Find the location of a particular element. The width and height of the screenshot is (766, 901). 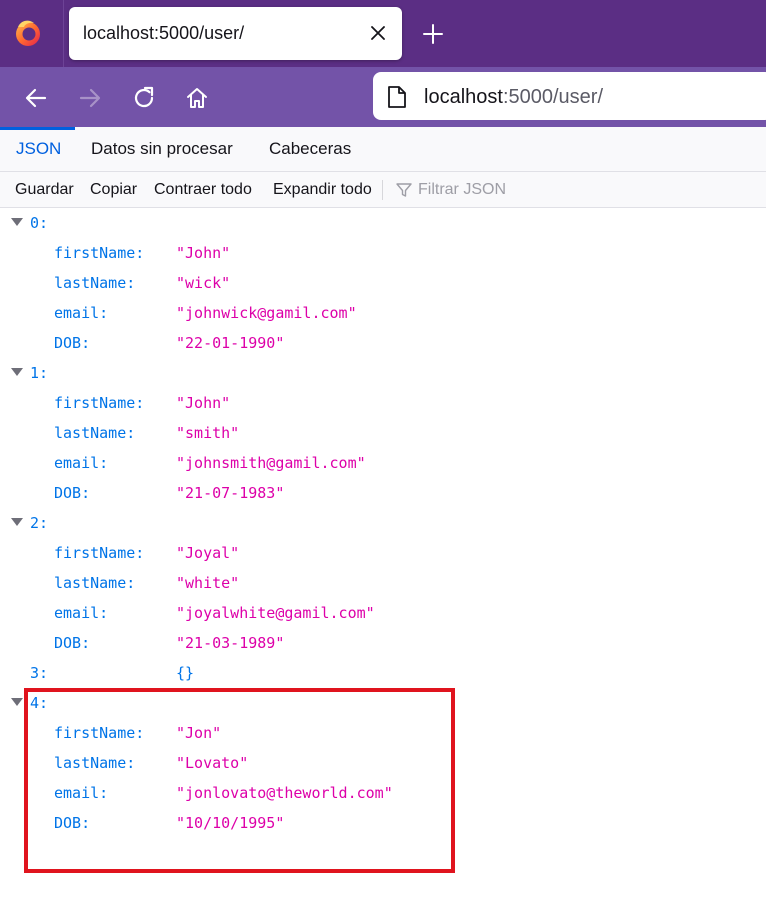

tree-row-field: firstName: "Jon" is located at coordinates (383, 733).